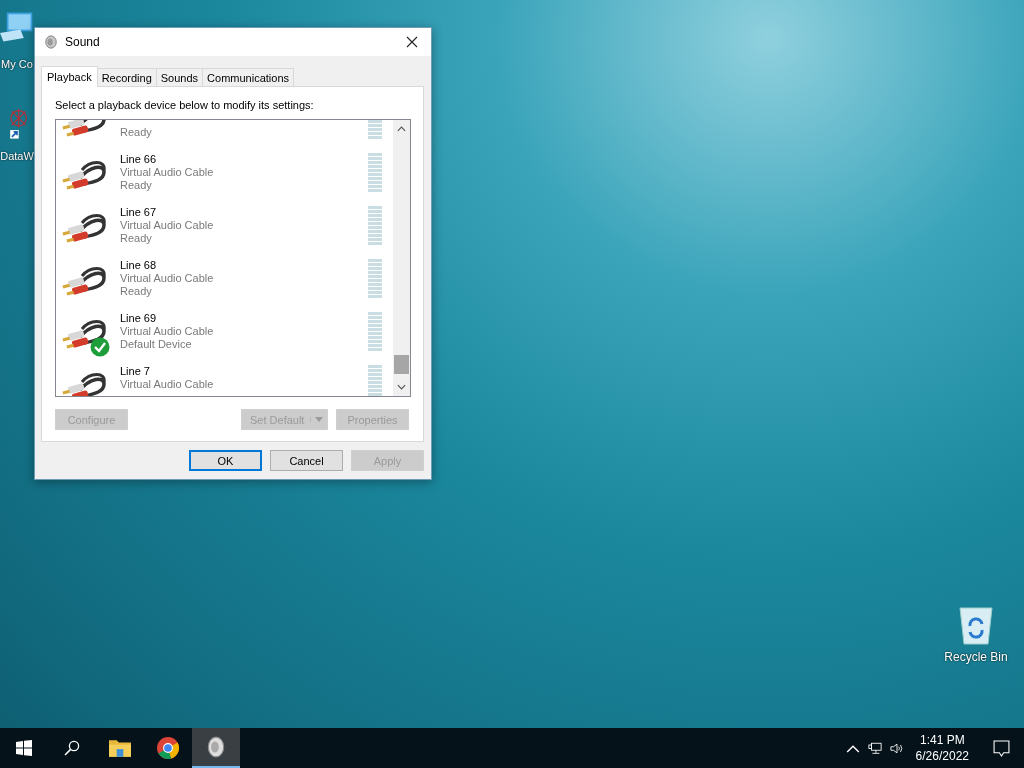 The height and width of the screenshot is (768, 1024). What do you see at coordinates (17, 64) in the screenshot?
I see `desktop-icon-label: My Co` at bounding box center [17, 64].